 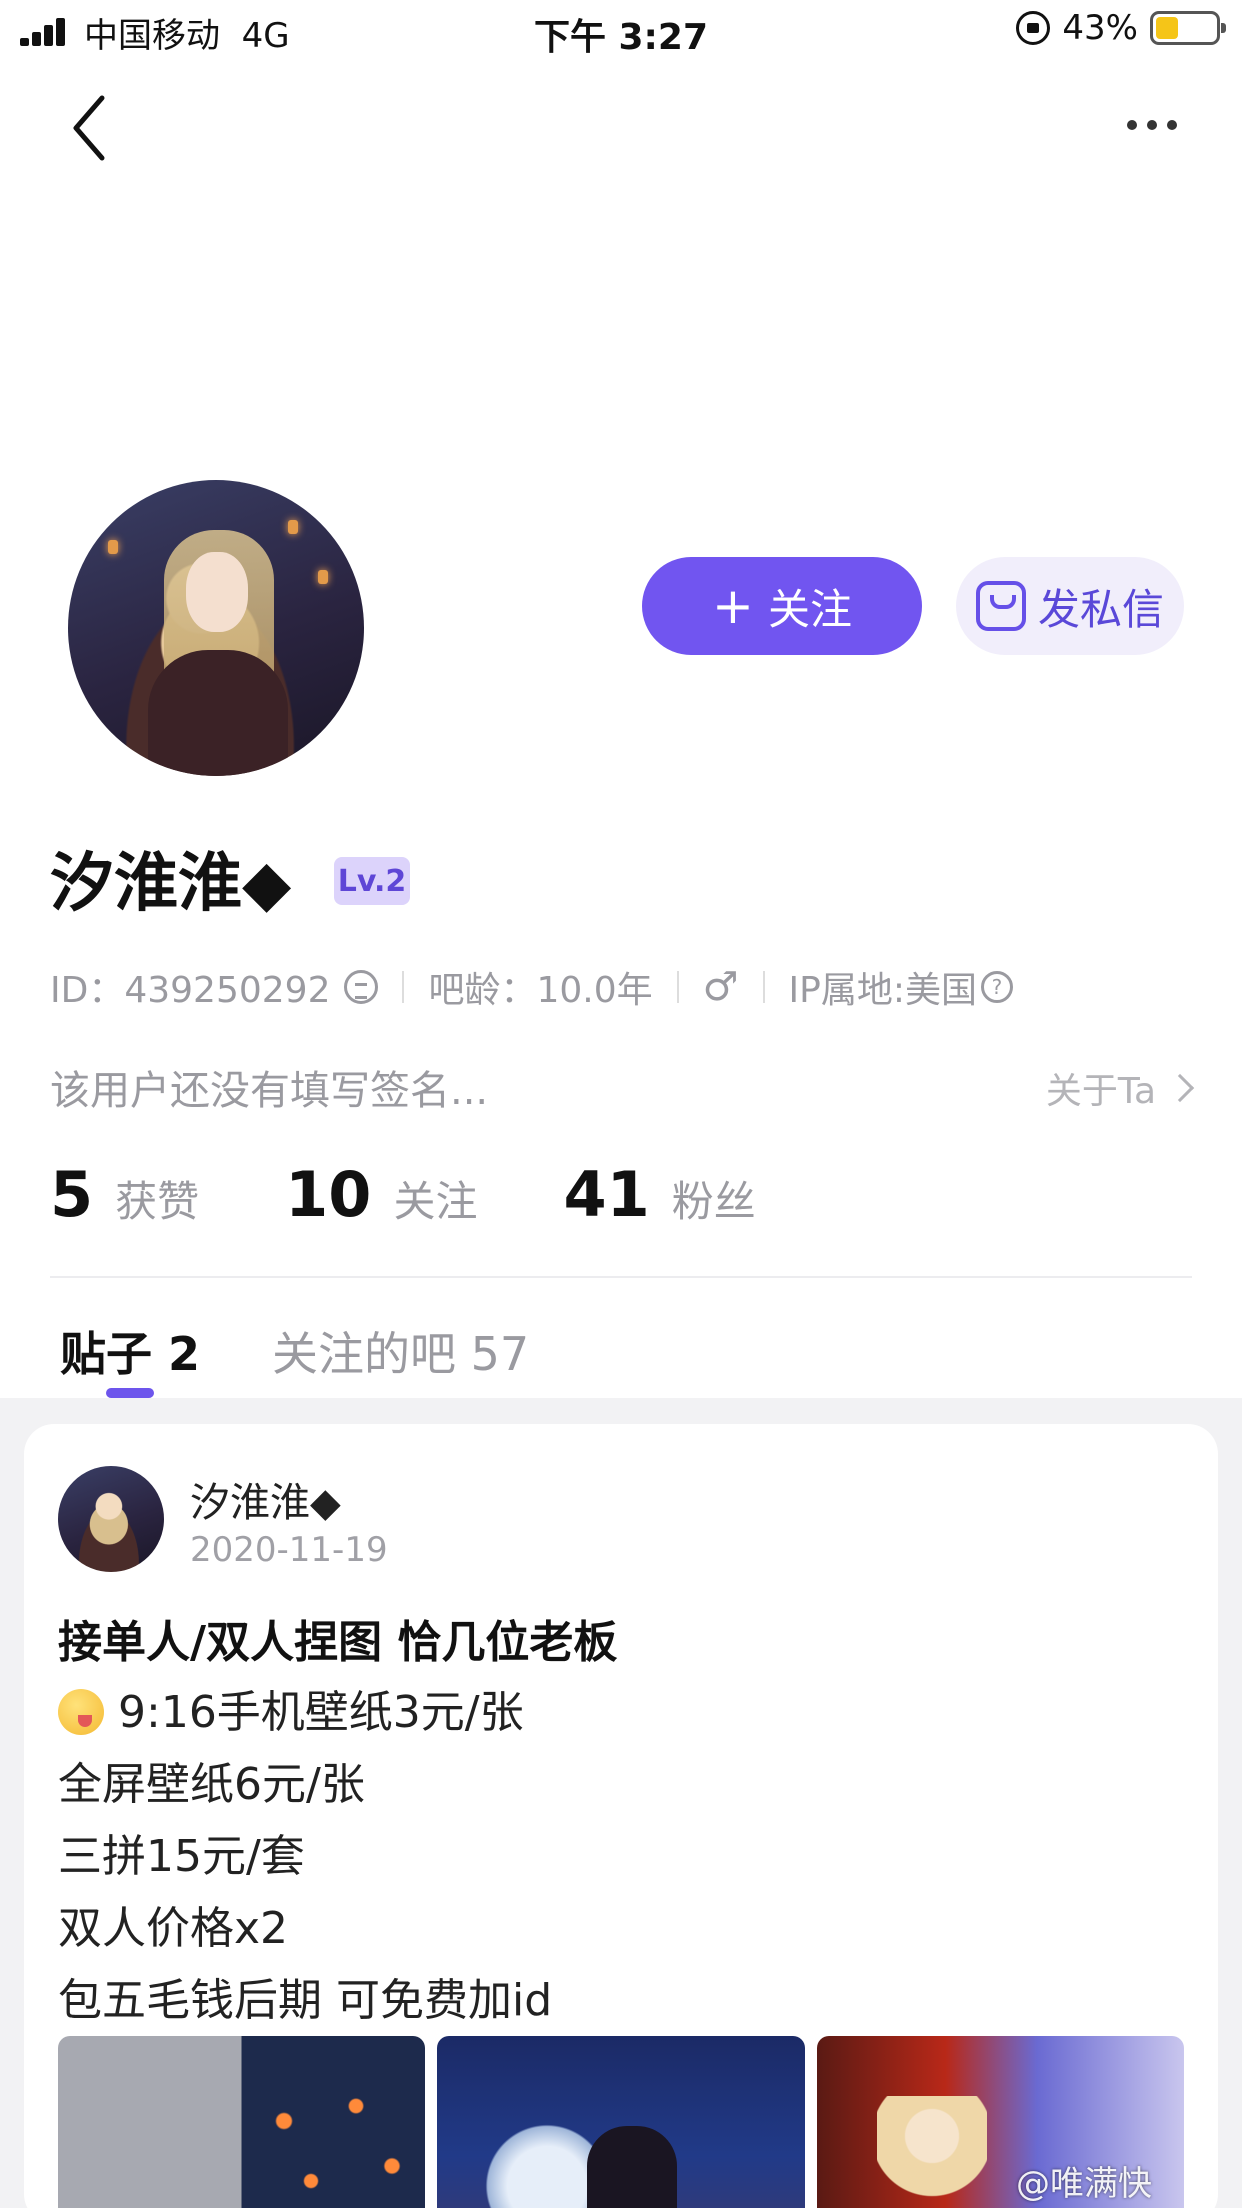 I want to click on tab-followed-bars: 关注的吧 57, so click(x=400, y=1351).